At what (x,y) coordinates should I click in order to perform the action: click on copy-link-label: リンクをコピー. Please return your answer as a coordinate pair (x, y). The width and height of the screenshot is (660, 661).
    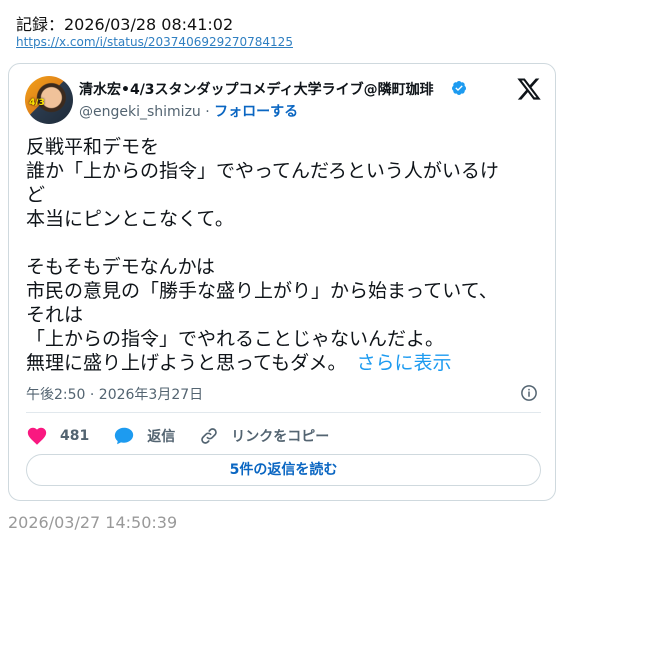
    Looking at the image, I should click on (280, 437).